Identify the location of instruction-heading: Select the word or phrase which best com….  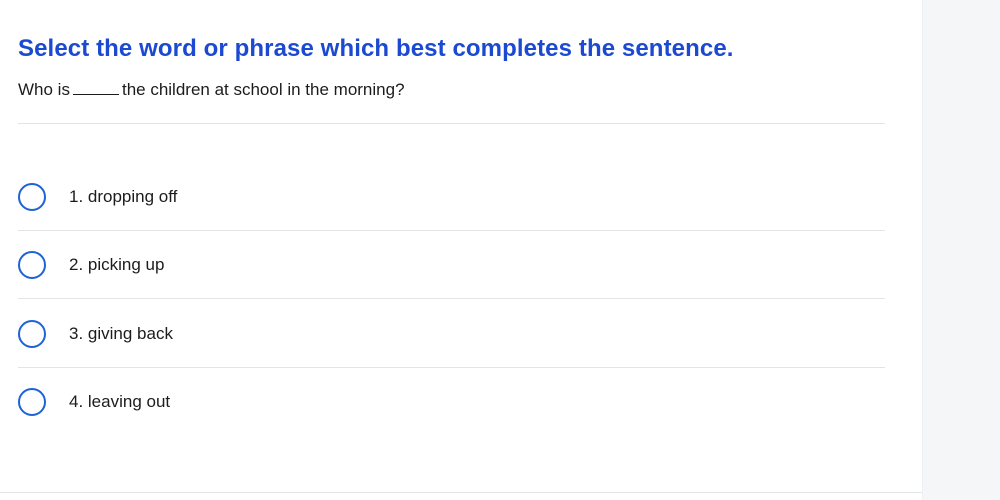
(376, 48).